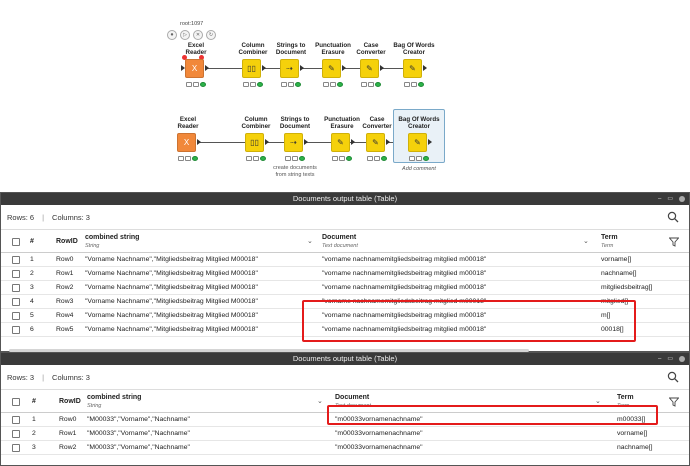 This screenshot has width=690, height=466. What do you see at coordinates (65, 273) in the screenshot?
I see `cell-rowid: Row1` at bounding box center [65, 273].